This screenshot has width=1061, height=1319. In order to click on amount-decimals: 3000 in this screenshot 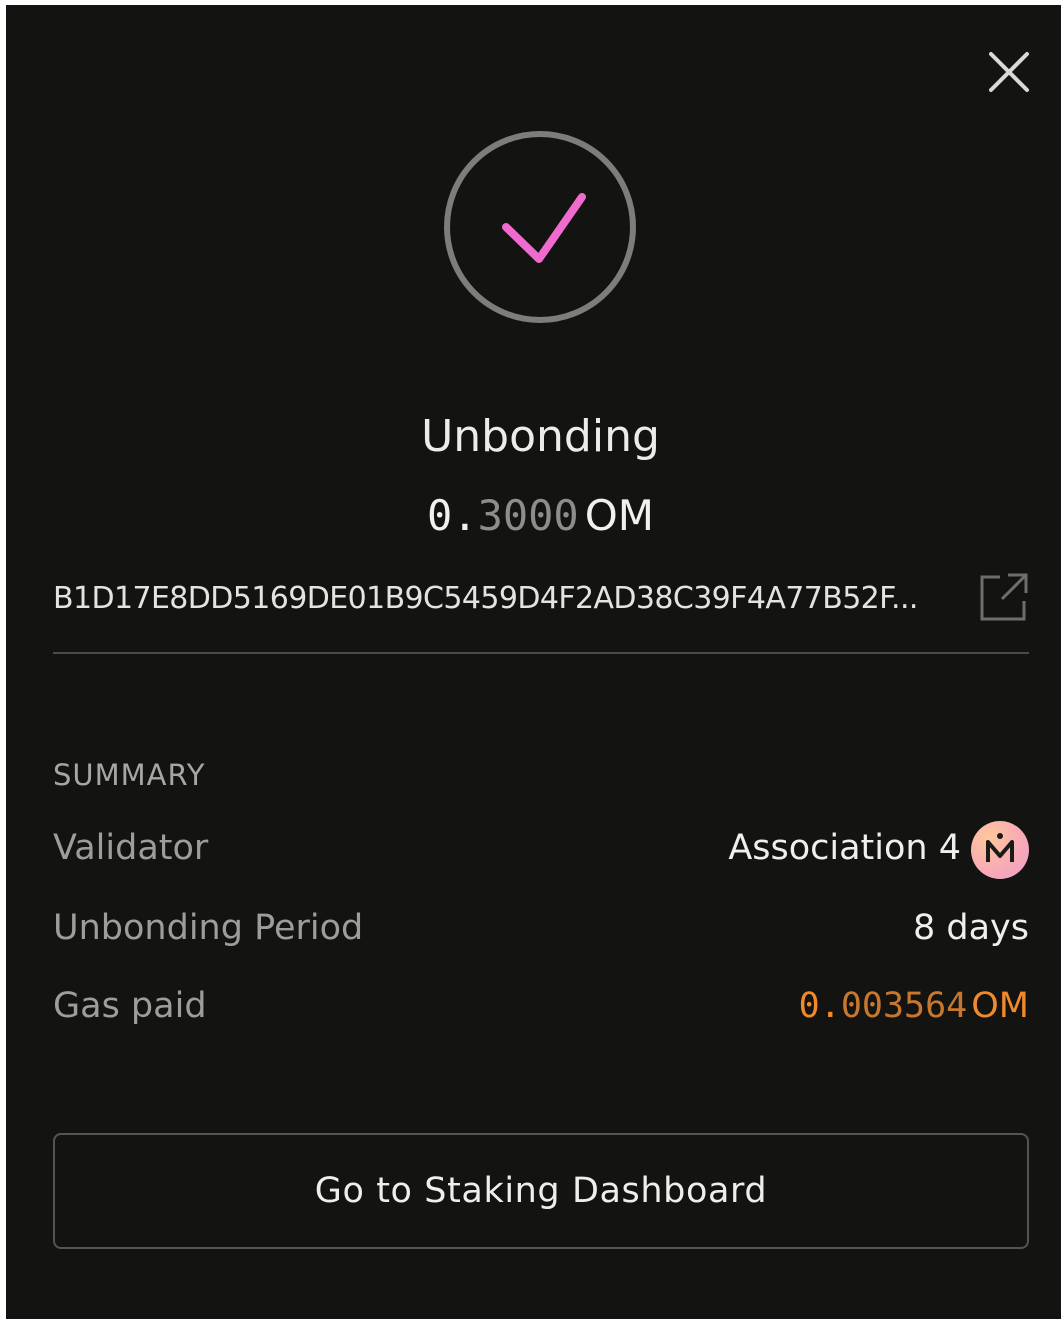, I will do `click(528, 515)`.